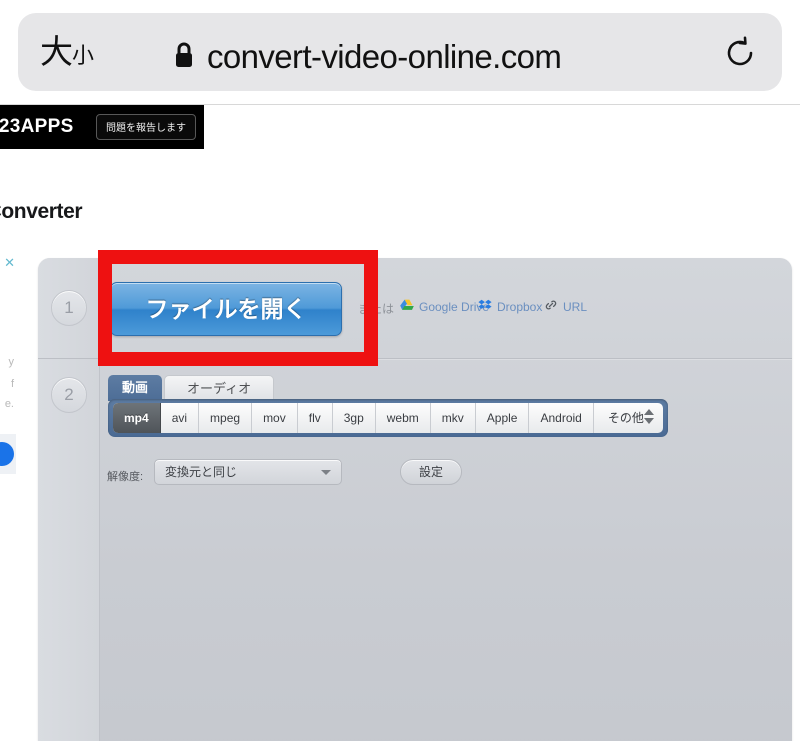 The width and height of the screenshot is (800, 741). What do you see at coordinates (56, 51) in the screenshot?
I see `text-size-large-glyph: 大` at bounding box center [56, 51].